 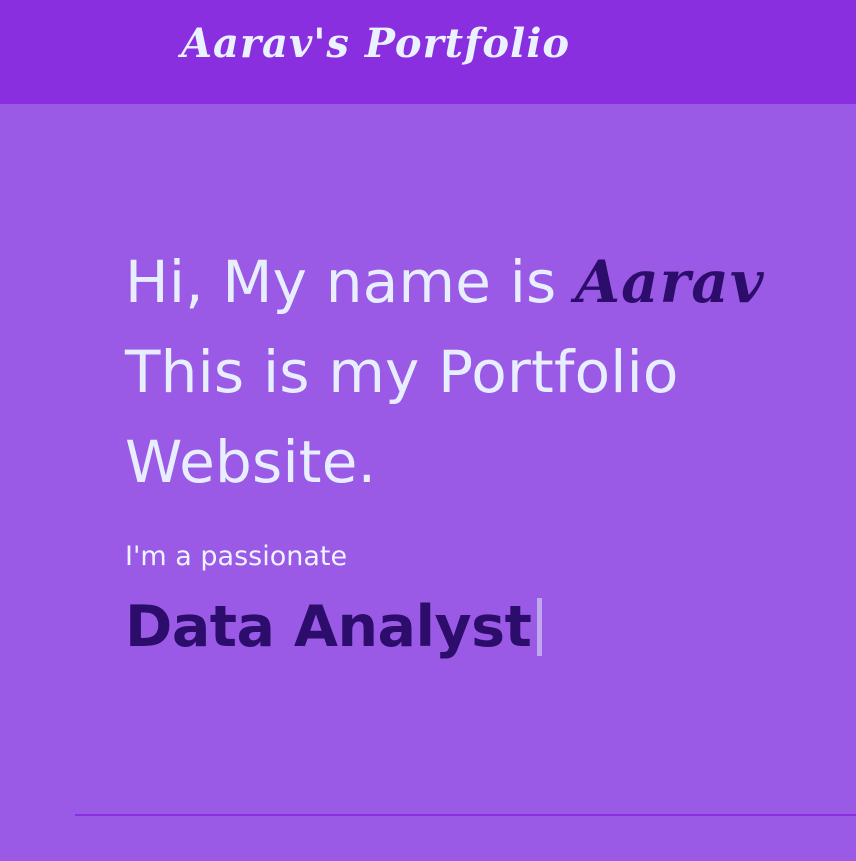 I want to click on section-divider, so click(x=465, y=815).